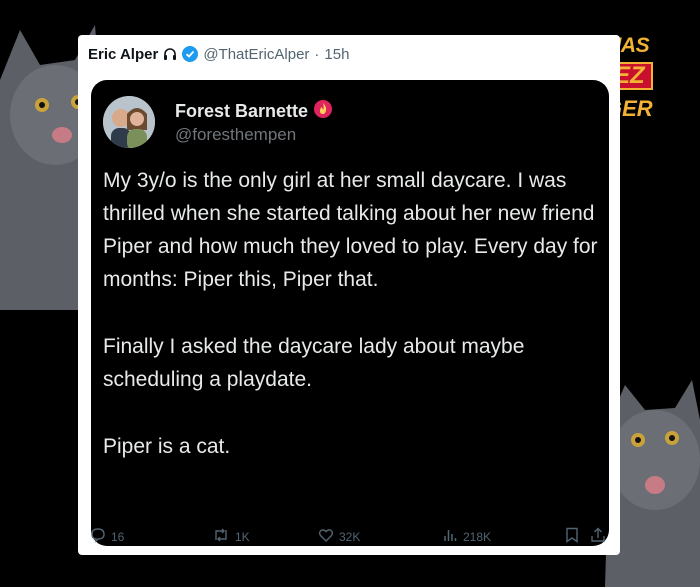 The height and width of the screenshot is (587, 700). I want to click on verified-badge-icon, so click(190, 54).